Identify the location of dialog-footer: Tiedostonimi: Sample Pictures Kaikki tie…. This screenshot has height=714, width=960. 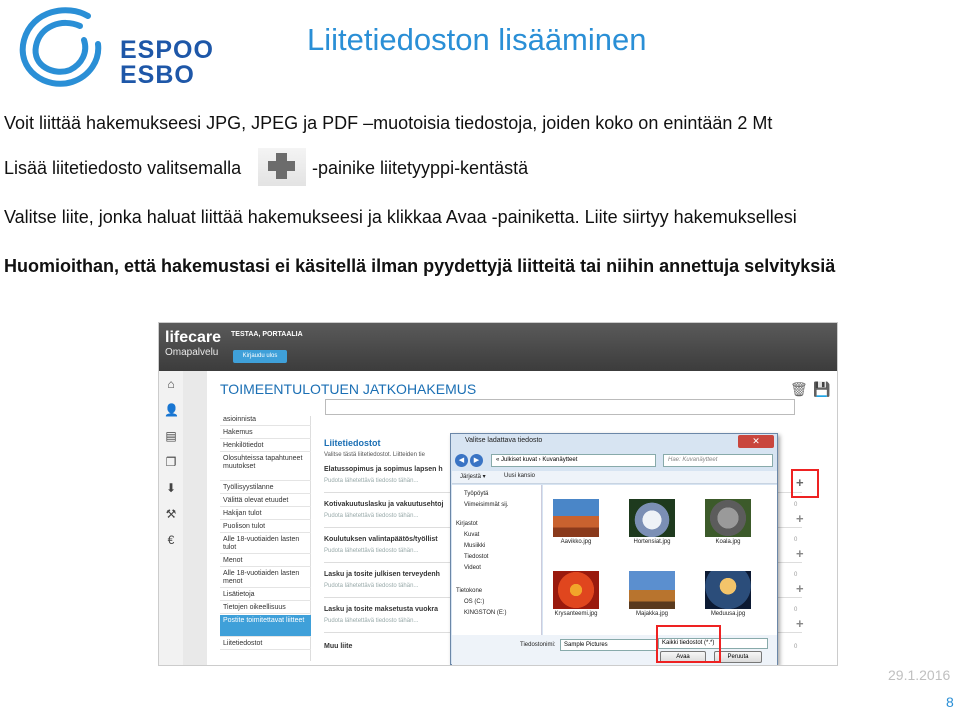
(614, 650).